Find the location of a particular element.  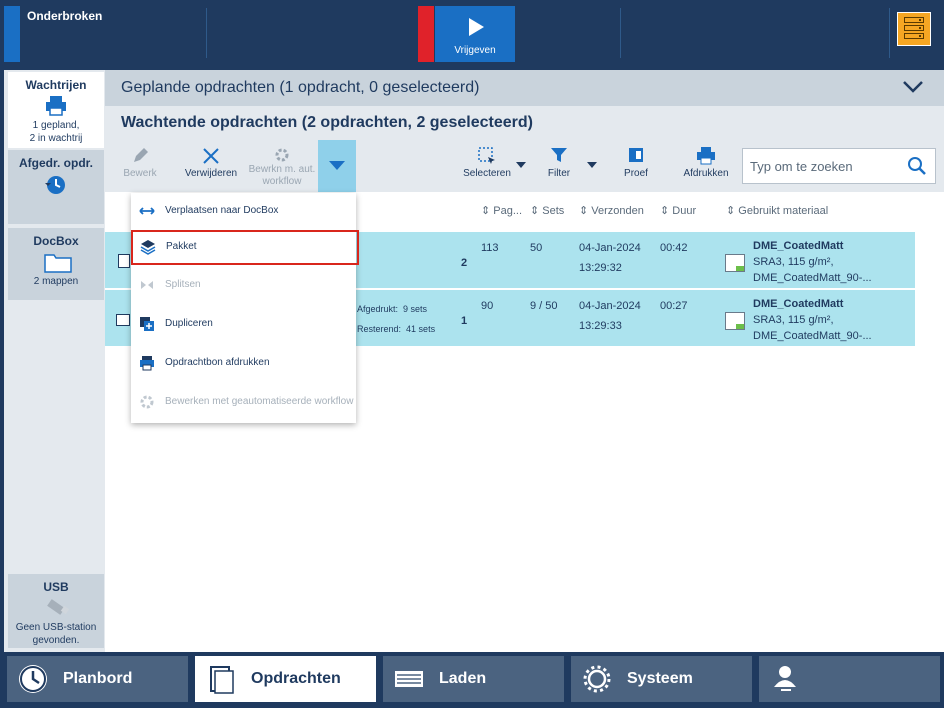

tab-load: Laden is located at coordinates (473, 679).